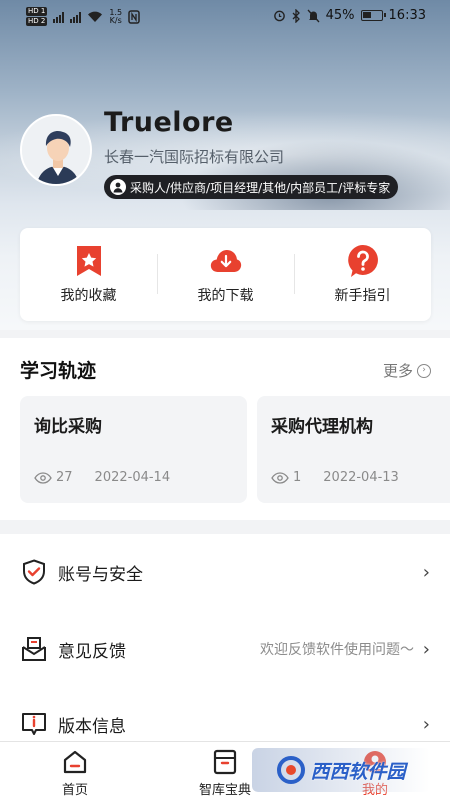 The height and width of the screenshot is (800, 450). Describe the element at coordinates (296, 15) in the screenshot. I see `bluetooth-icon` at that location.